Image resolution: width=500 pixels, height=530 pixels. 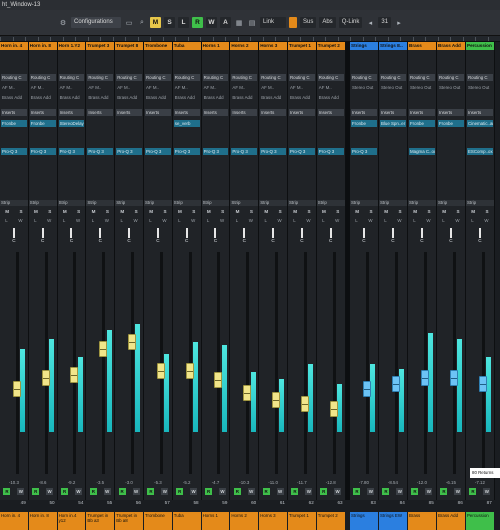 I want to click on mute-all-button: M, so click(x=155, y=22).